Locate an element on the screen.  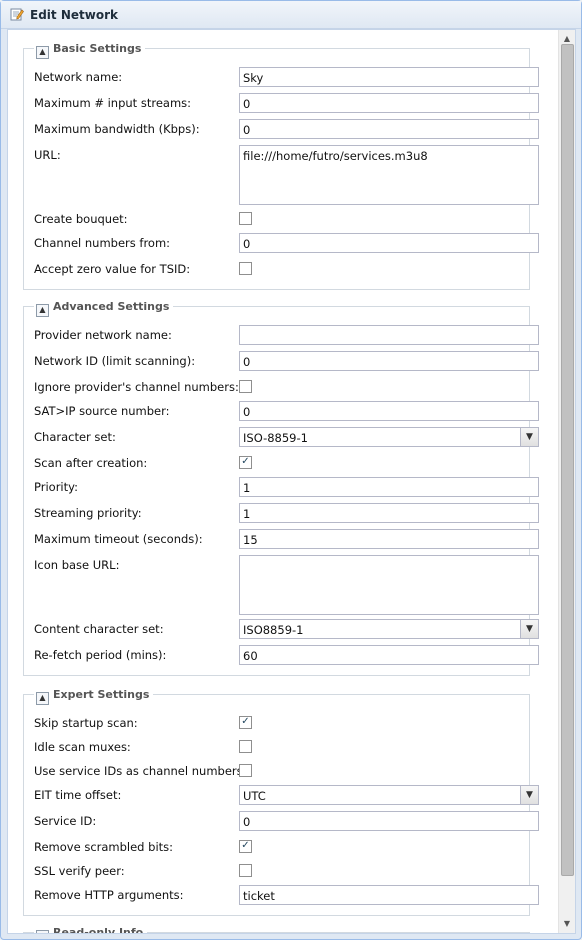
legend-label: Read-only Info is located at coordinates (98, 930).